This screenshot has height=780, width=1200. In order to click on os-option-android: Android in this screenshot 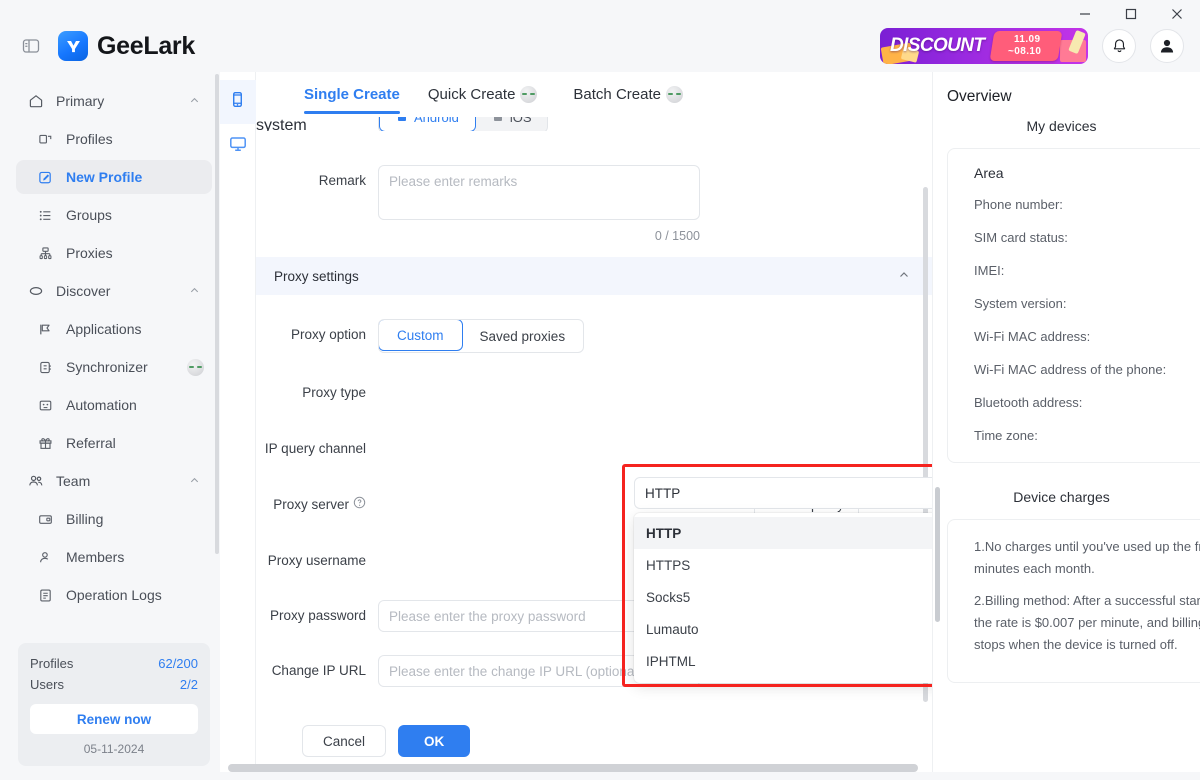, I will do `click(427, 124)`.